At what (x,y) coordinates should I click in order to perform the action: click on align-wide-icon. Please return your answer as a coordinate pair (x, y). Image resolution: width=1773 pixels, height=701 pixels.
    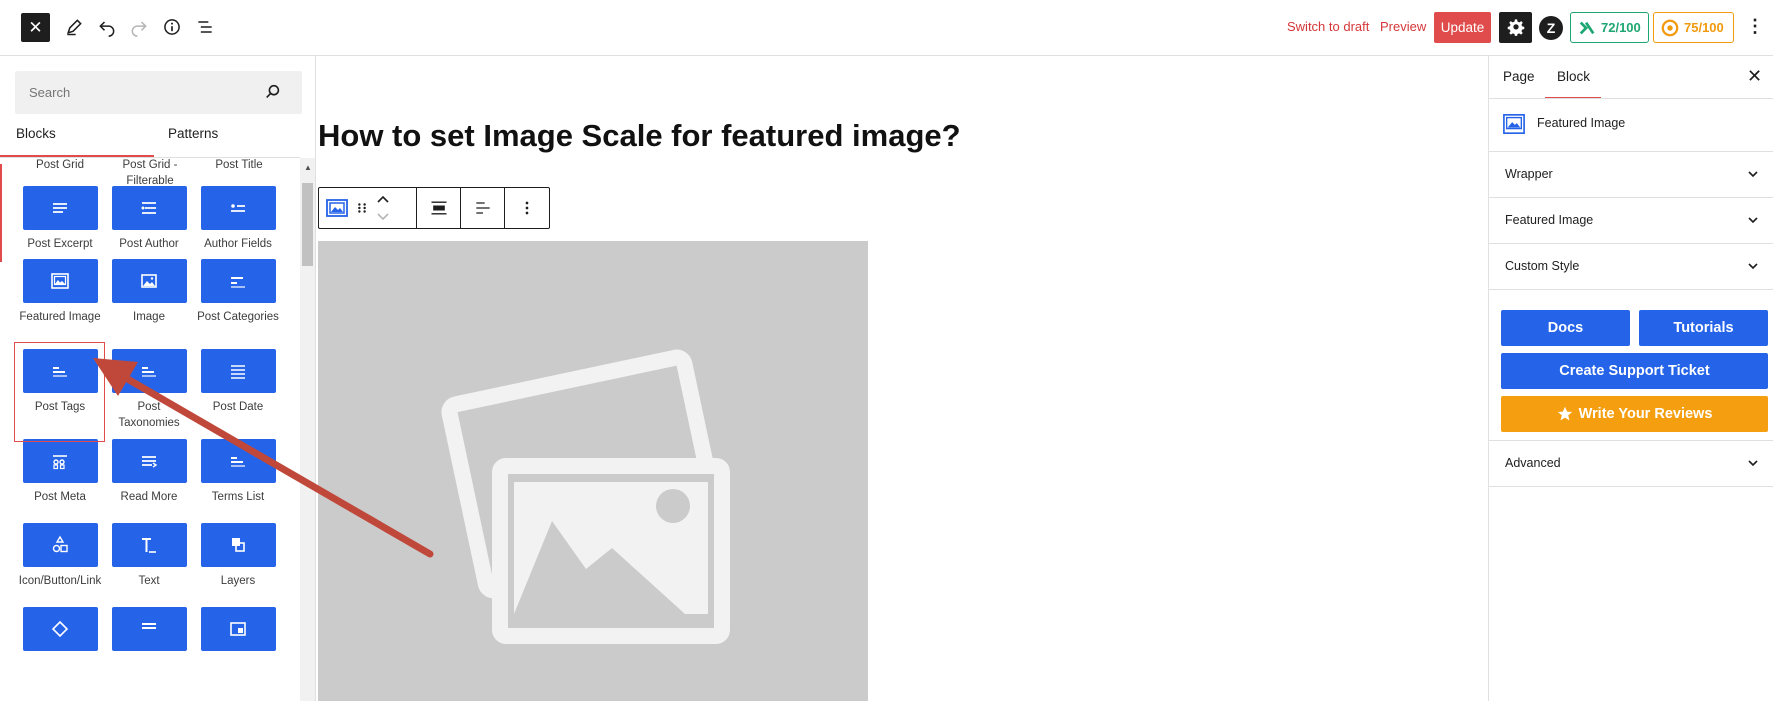
    Looking at the image, I should click on (438, 208).